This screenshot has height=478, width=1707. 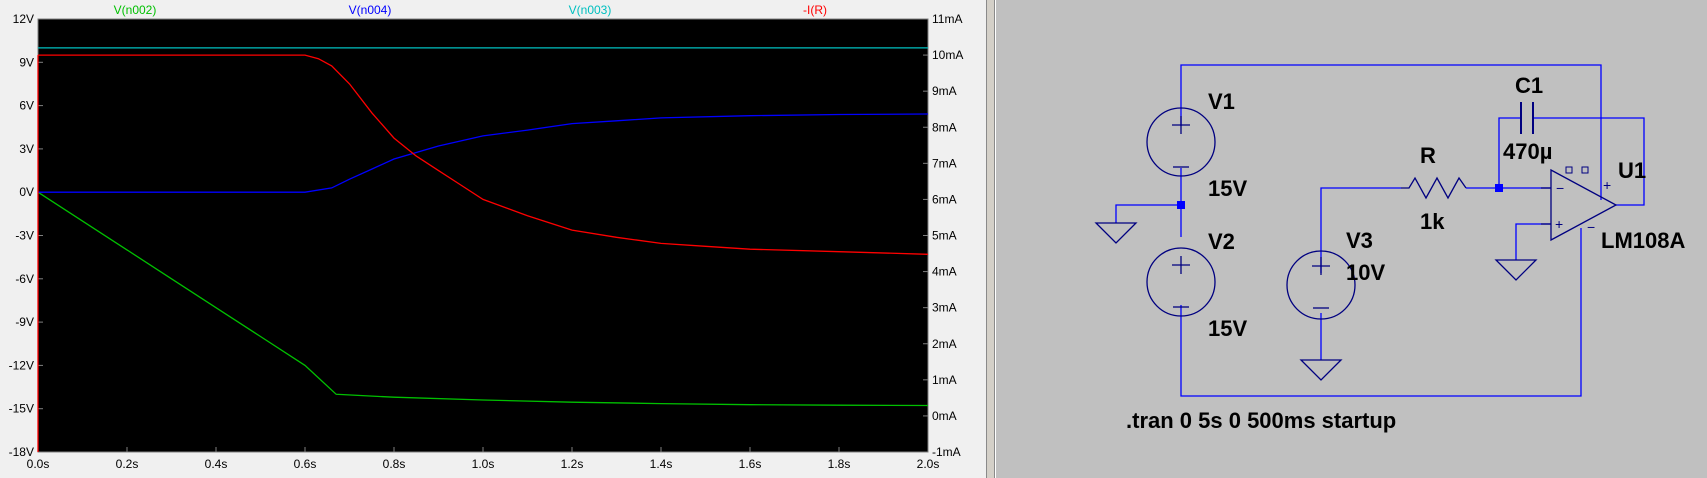 What do you see at coordinates (944, 380) in the screenshot?
I see `y-right-tick-label: 1mA` at bounding box center [944, 380].